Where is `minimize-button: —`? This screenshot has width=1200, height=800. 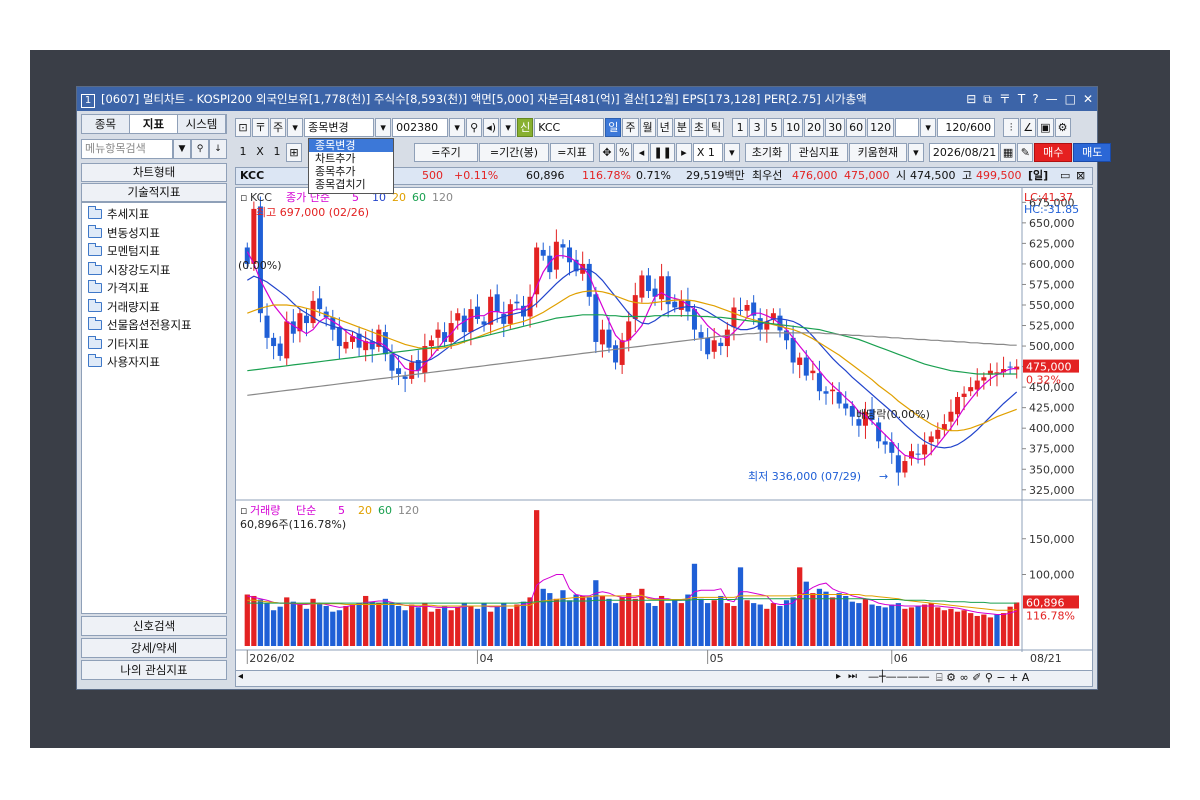
minimize-button: — is located at coordinates (1052, 99).